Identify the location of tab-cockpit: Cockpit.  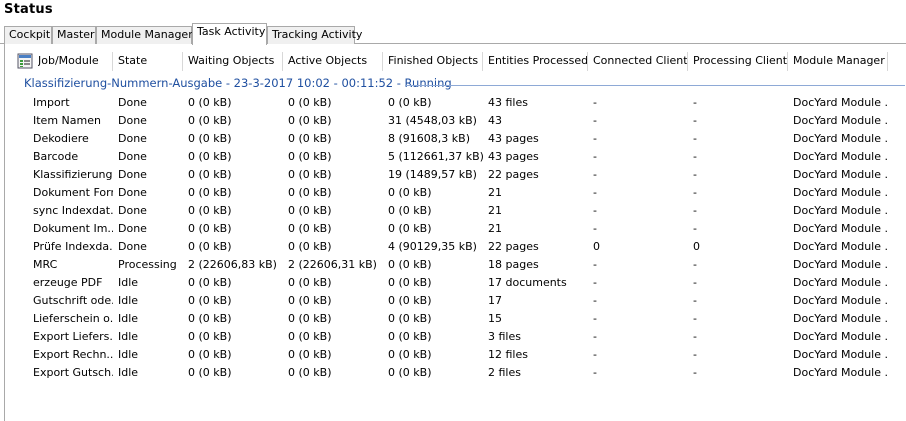
(28, 35).